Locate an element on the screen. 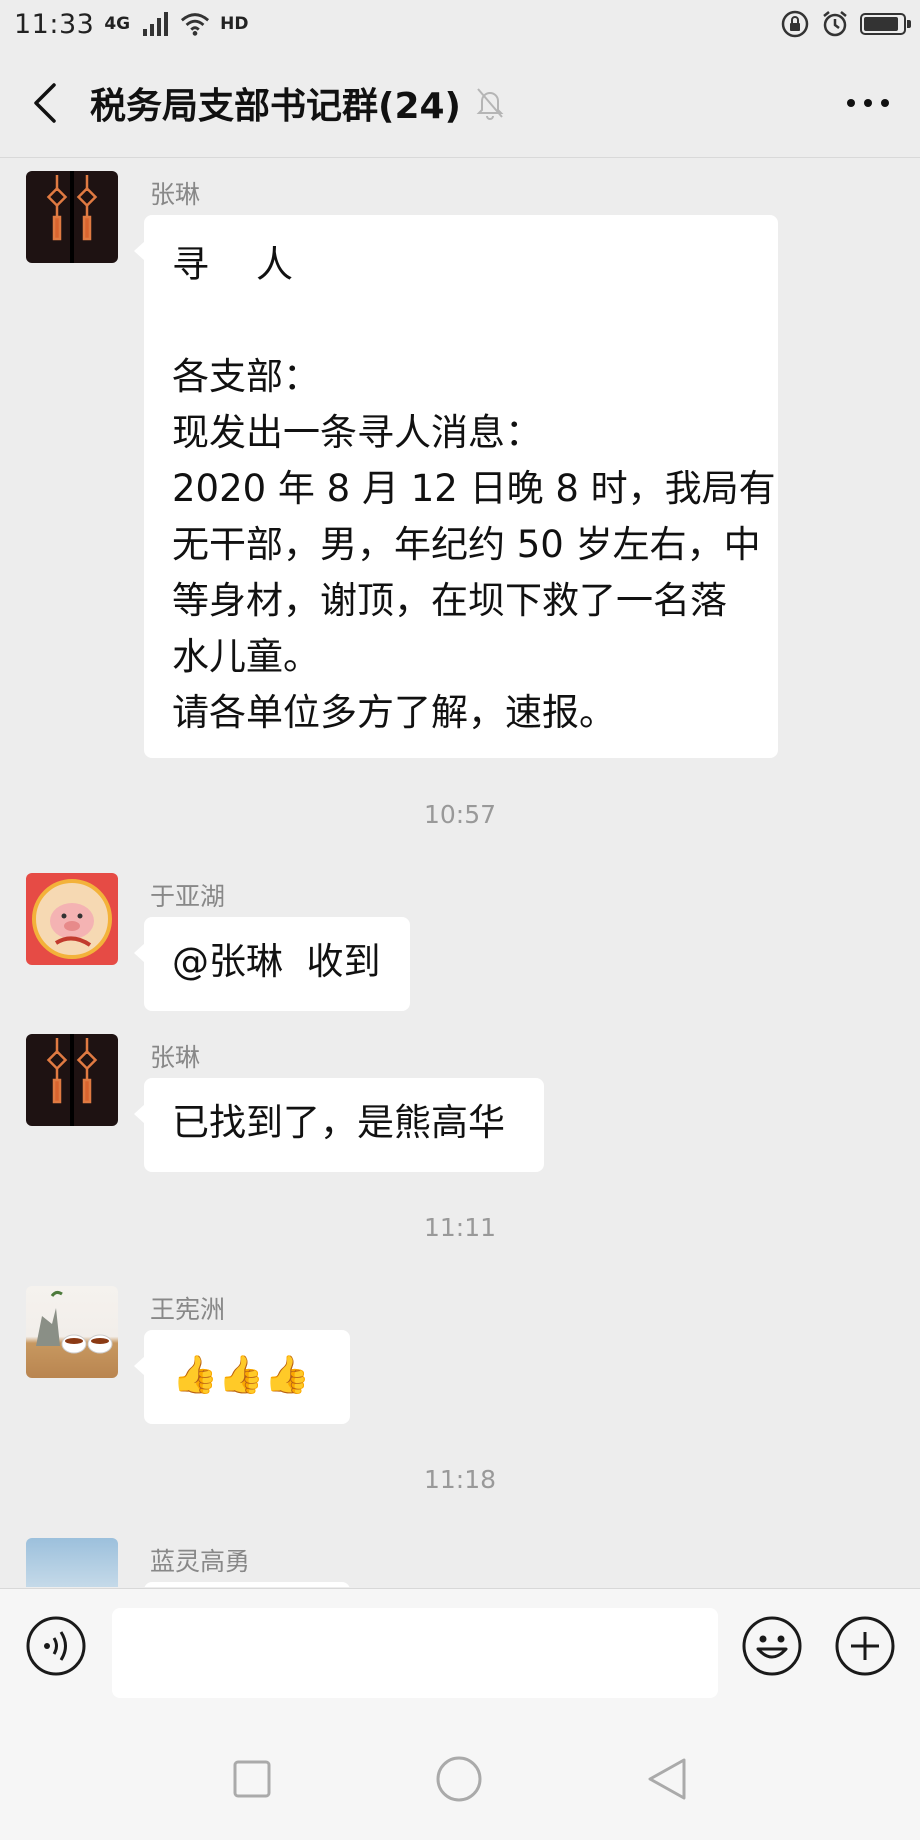  recent-apps-button is located at coordinates (252, 1779).